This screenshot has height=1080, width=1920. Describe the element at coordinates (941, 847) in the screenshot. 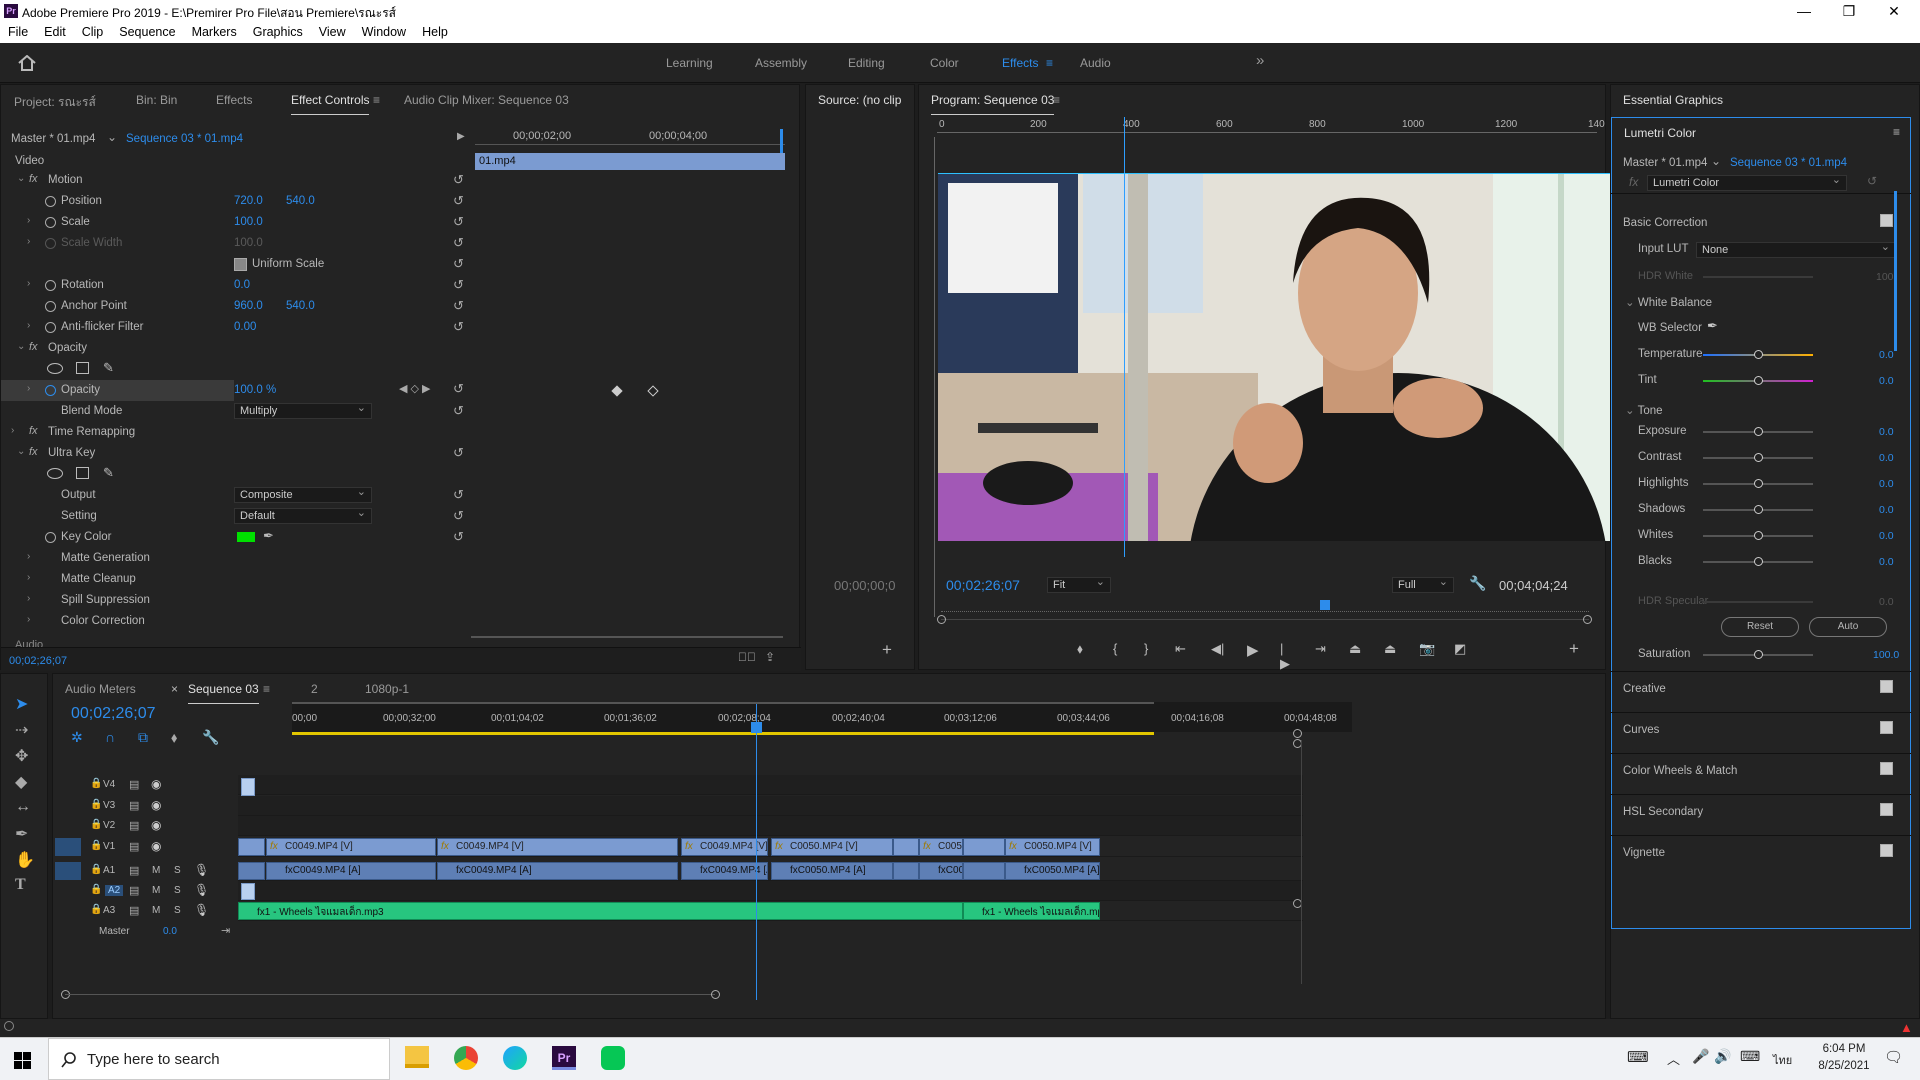

I see `video-clip: fx C0050.` at that location.